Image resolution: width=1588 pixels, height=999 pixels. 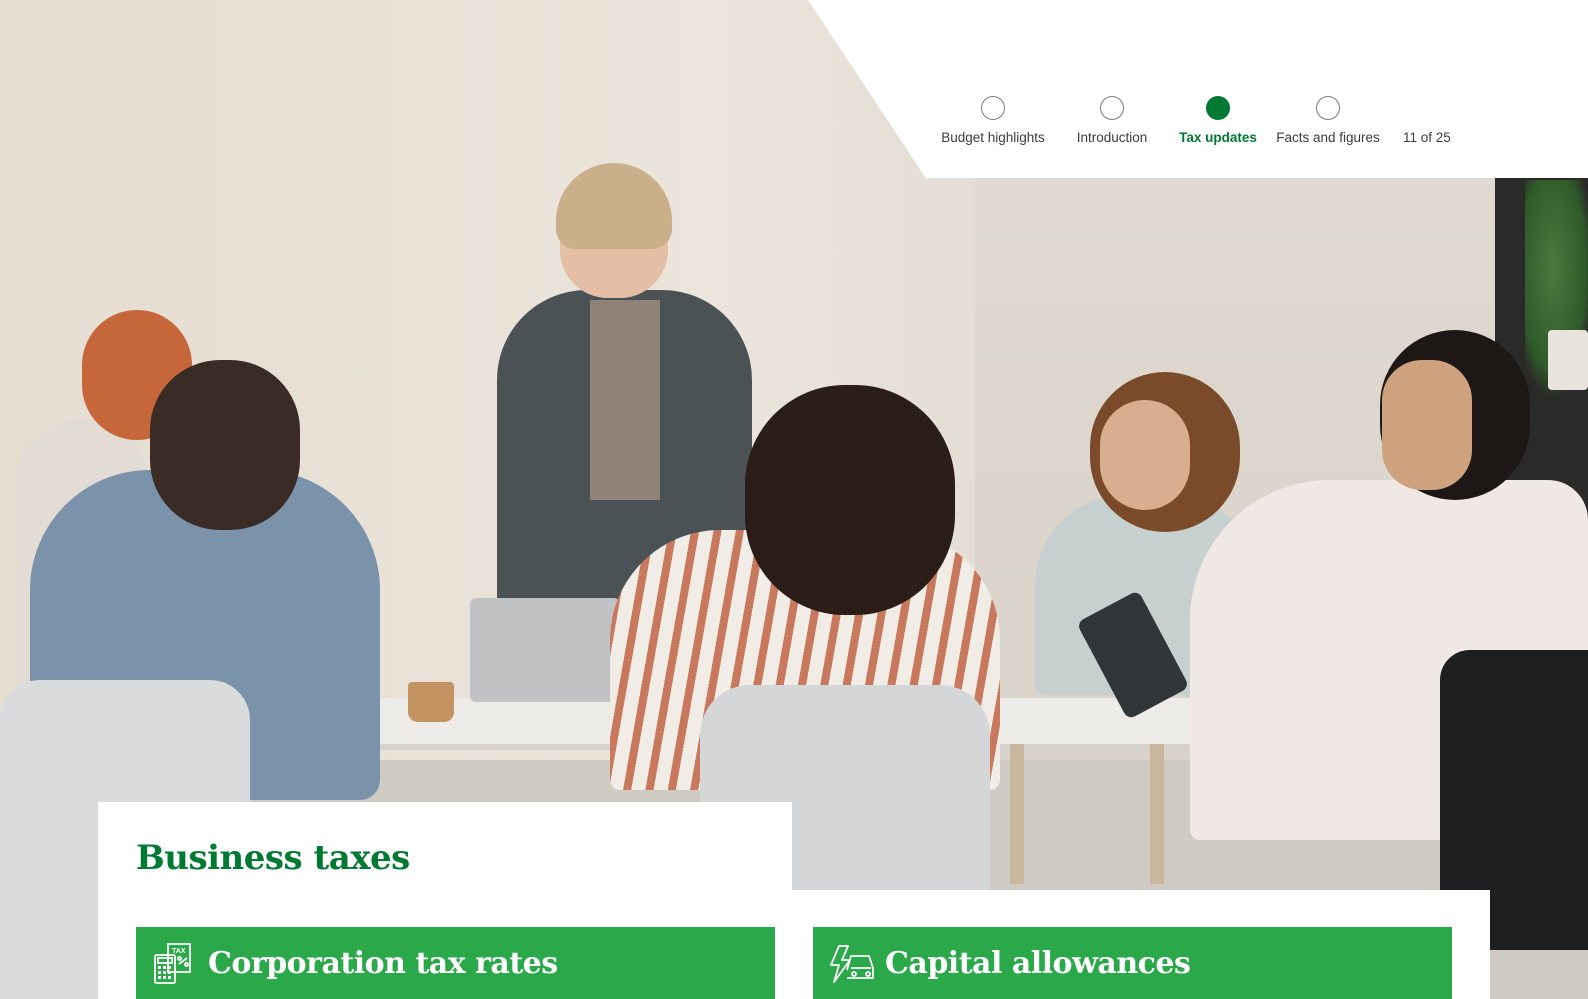 What do you see at coordinates (1427, 137) in the screenshot?
I see `page-counter: 11 of 25` at bounding box center [1427, 137].